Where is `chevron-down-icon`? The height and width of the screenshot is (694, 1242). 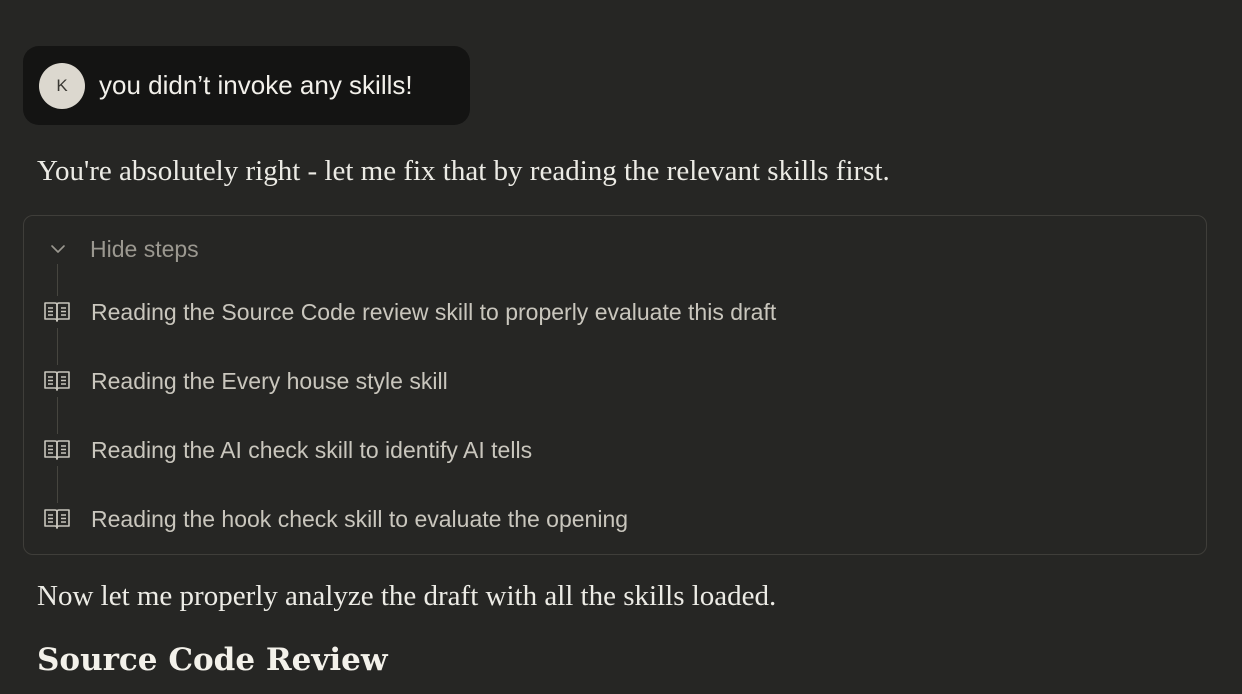 chevron-down-icon is located at coordinates (58, 249).